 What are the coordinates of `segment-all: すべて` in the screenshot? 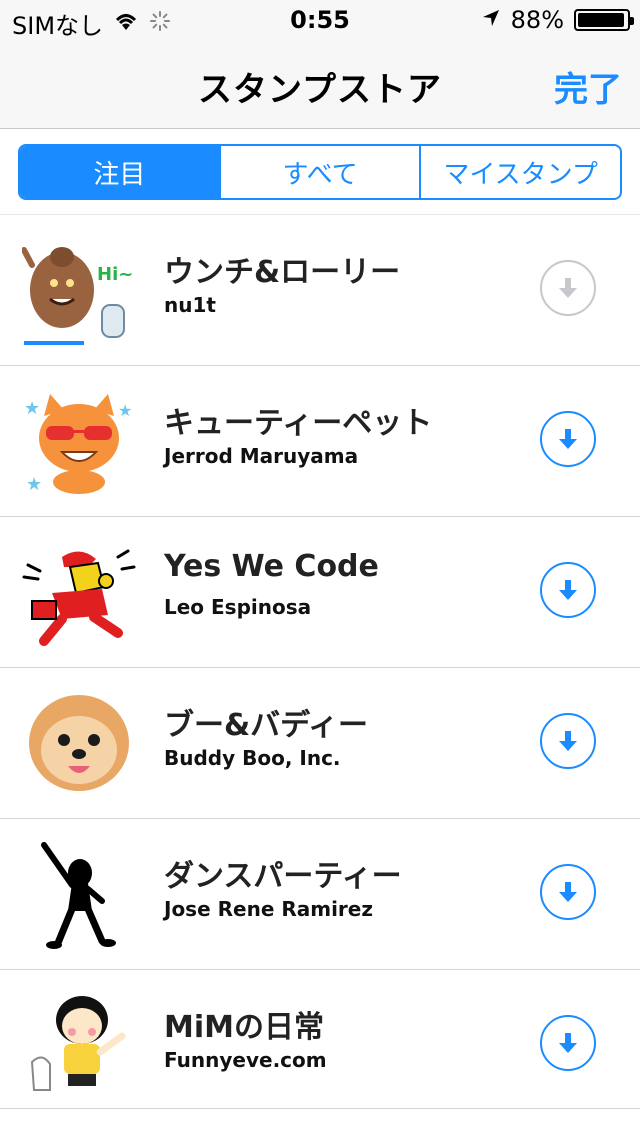 It's located at (319, 172).